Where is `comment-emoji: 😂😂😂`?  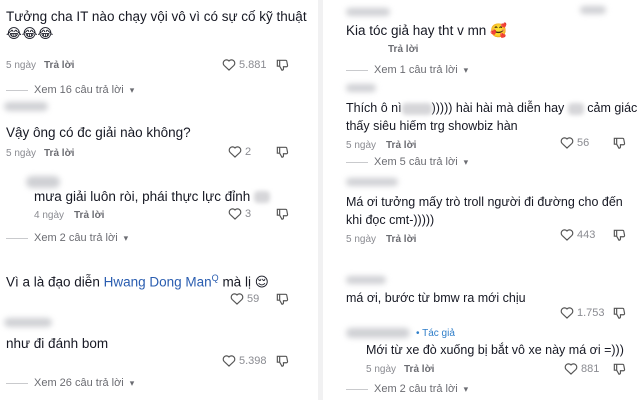 comment-emoji: 😂😂😂 is located at coordinates (30, 33).